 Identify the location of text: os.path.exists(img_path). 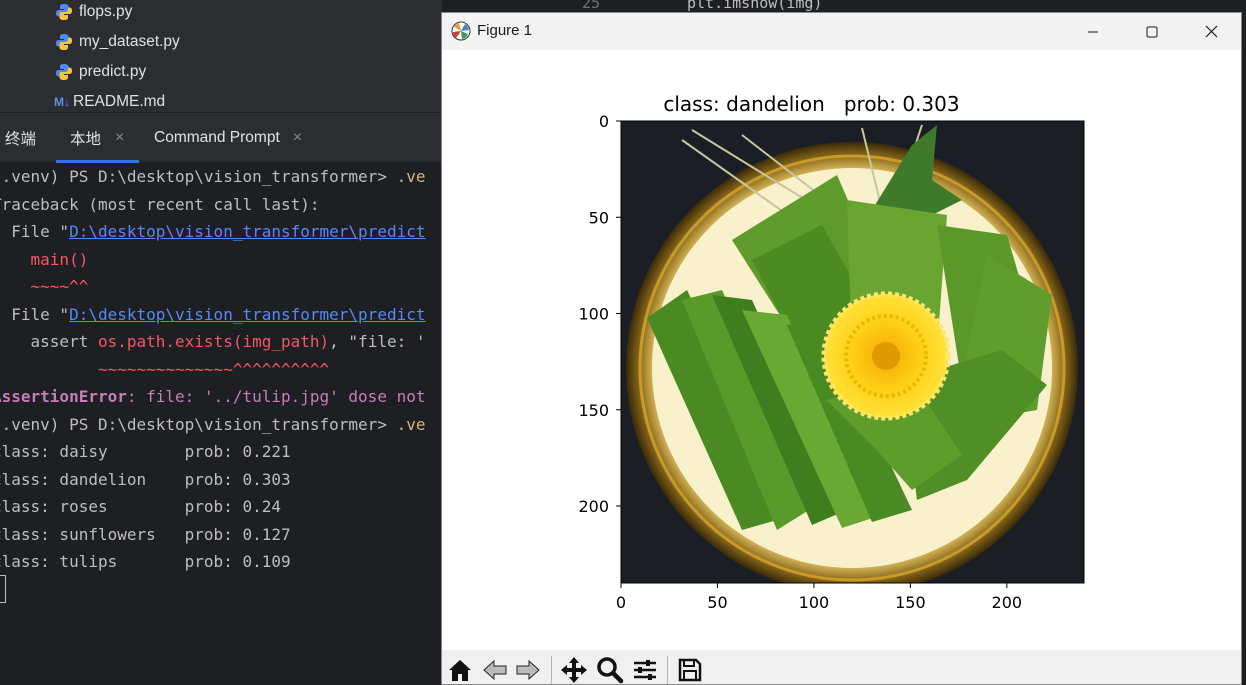
(213, 341).